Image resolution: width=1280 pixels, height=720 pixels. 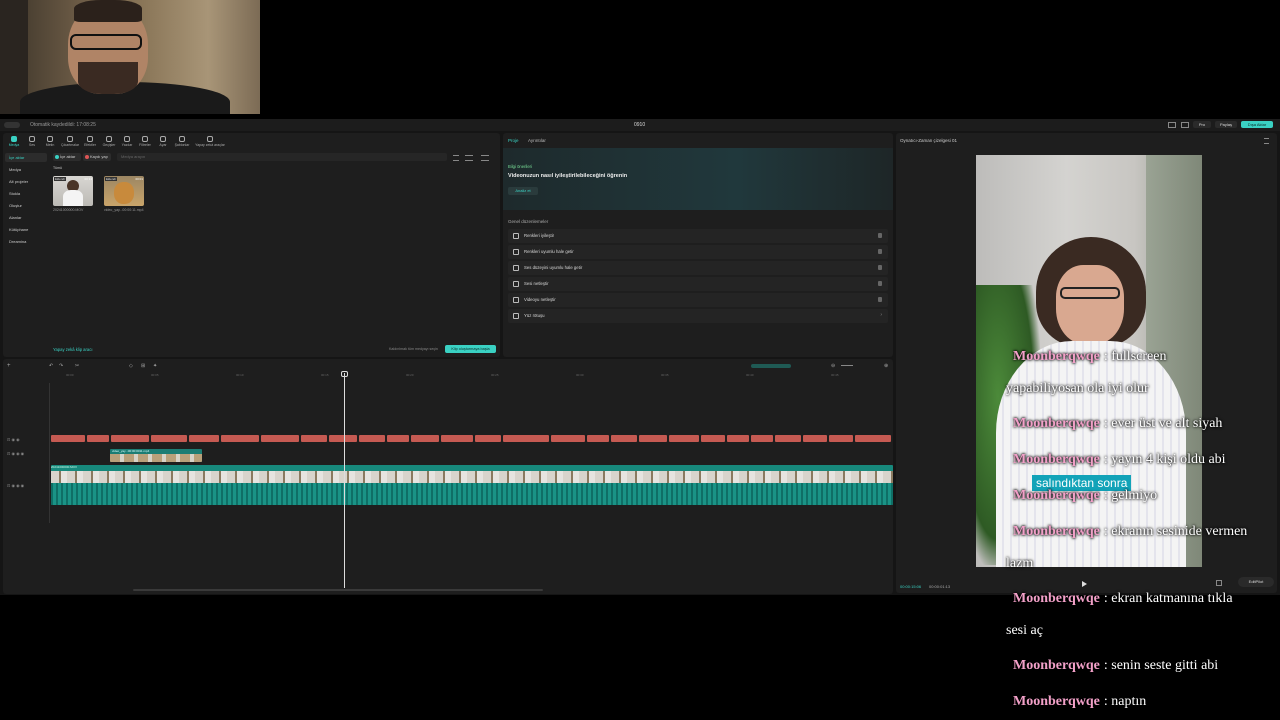 I want to click on zoom-out-icon: ⊖, so click(x=833, y=366).